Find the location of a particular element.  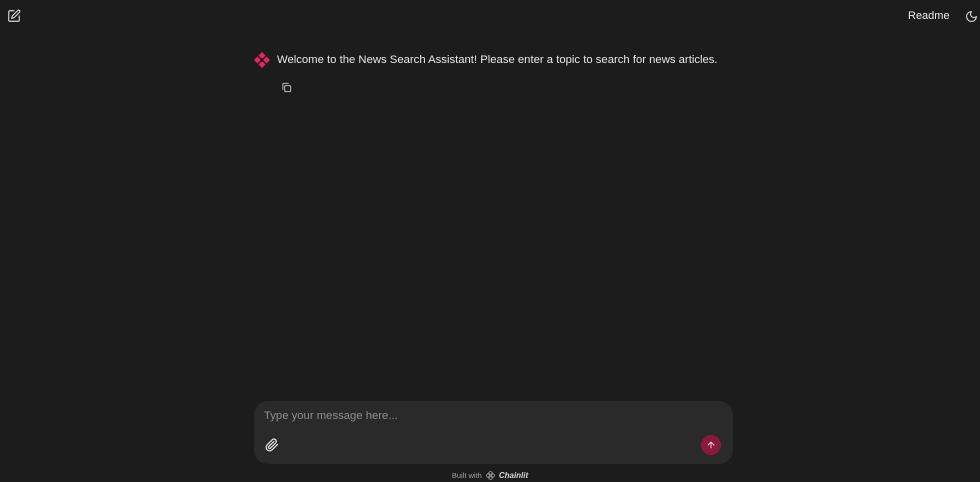

send-button is located at coordinates (711, 445).